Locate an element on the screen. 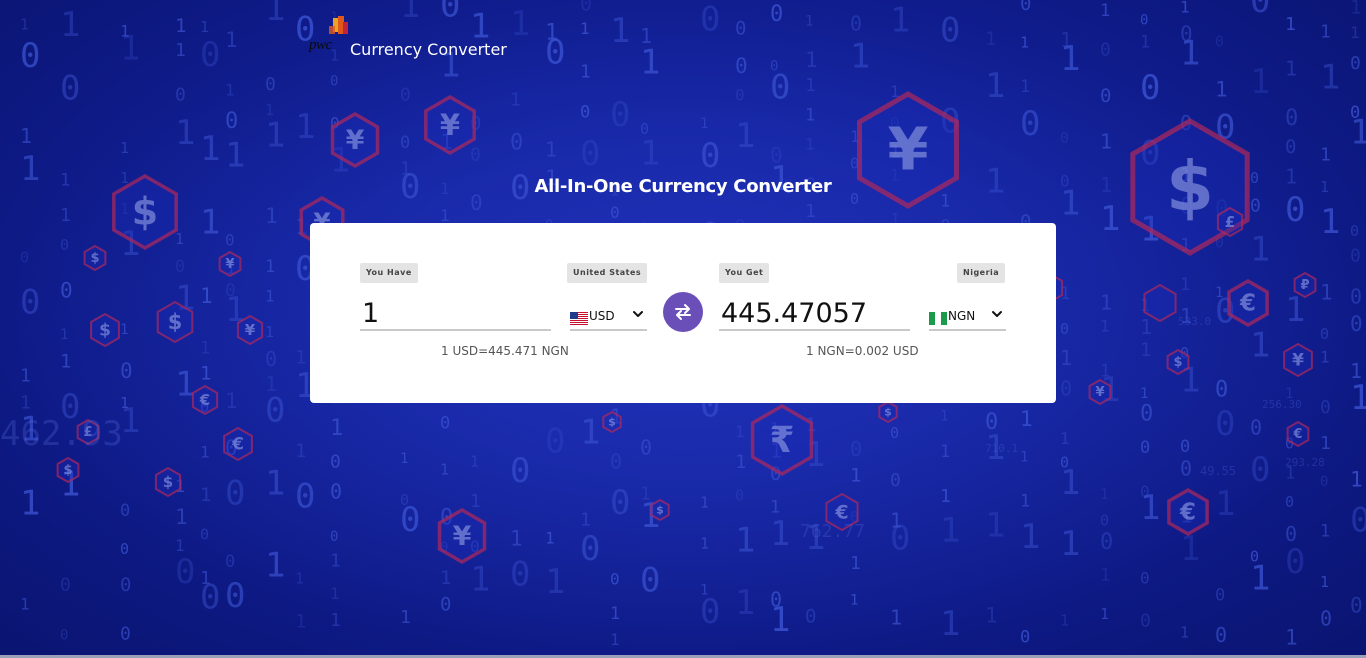 The height and width of the screenshot is (658, 1366). bg-currency-glyph: $ is located at coordinates (612, 422).